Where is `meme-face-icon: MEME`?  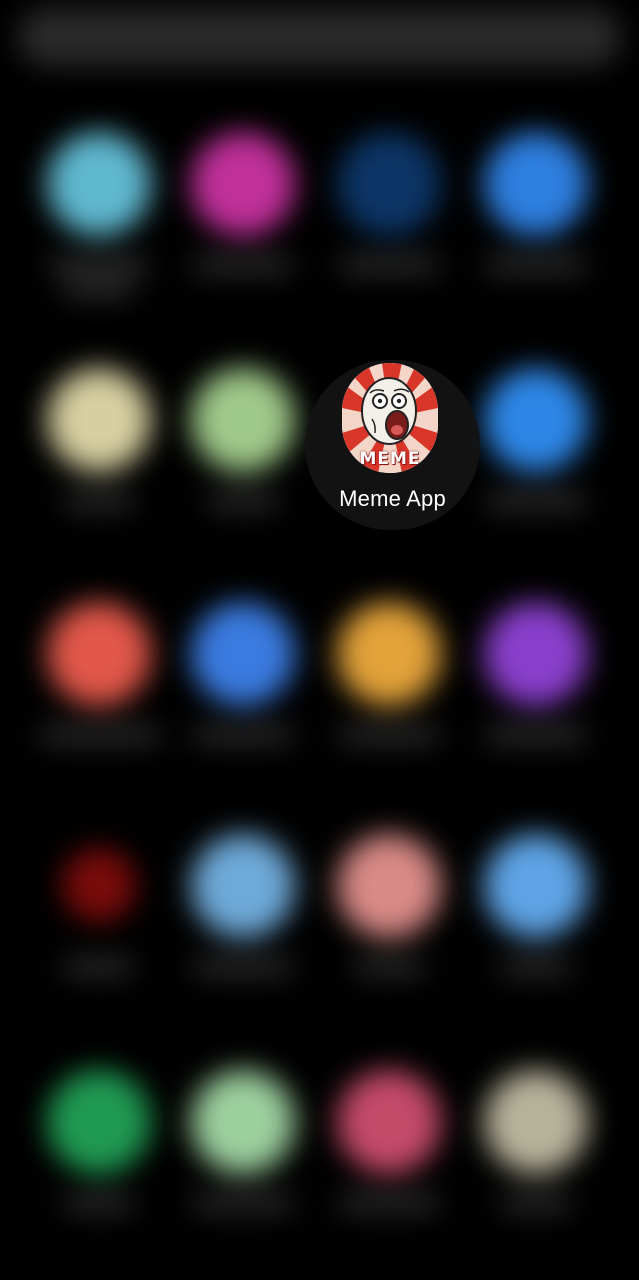 meme-face-icon: MEME is located at coordinates (390, 418).